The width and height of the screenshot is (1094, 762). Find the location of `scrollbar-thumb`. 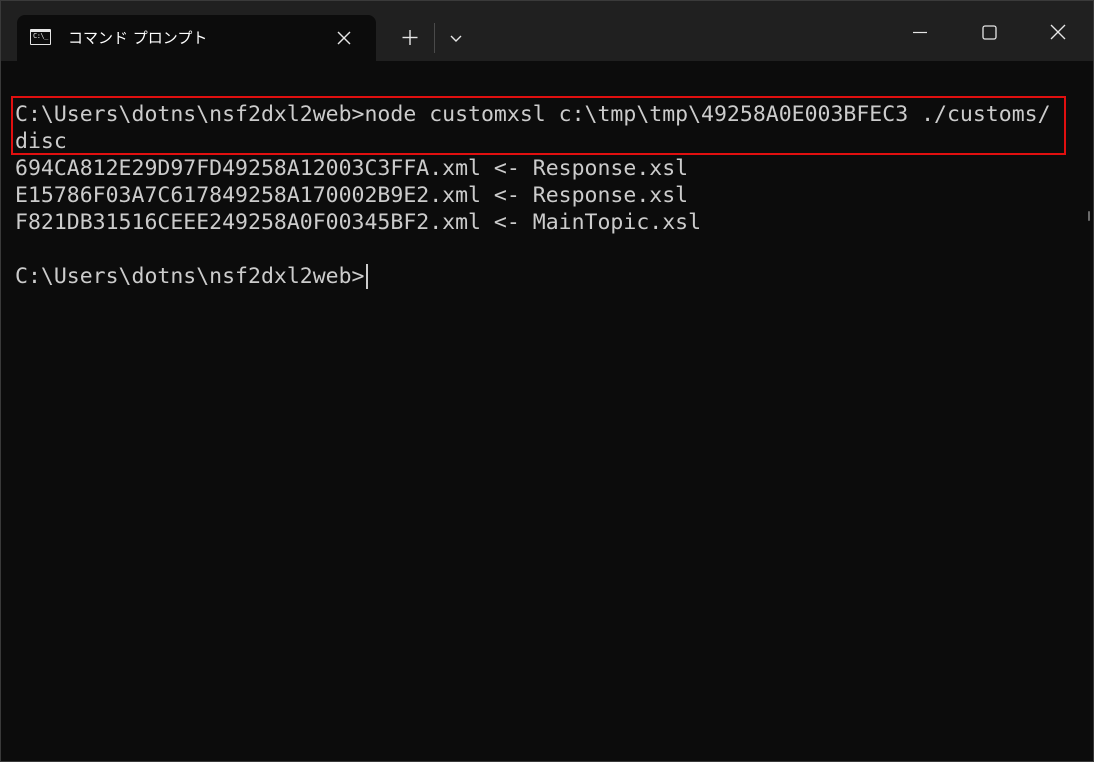

scrollbar-thumb is located at coordinates (1089, 216).